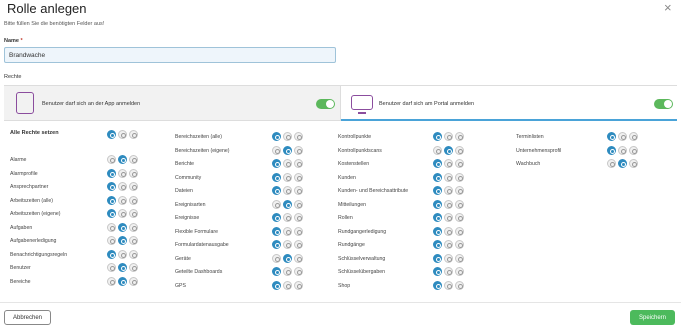 The height and width of the screenshot is (328, 681). I want to click on cancel-button: Abbrechen, so click(27, 317).